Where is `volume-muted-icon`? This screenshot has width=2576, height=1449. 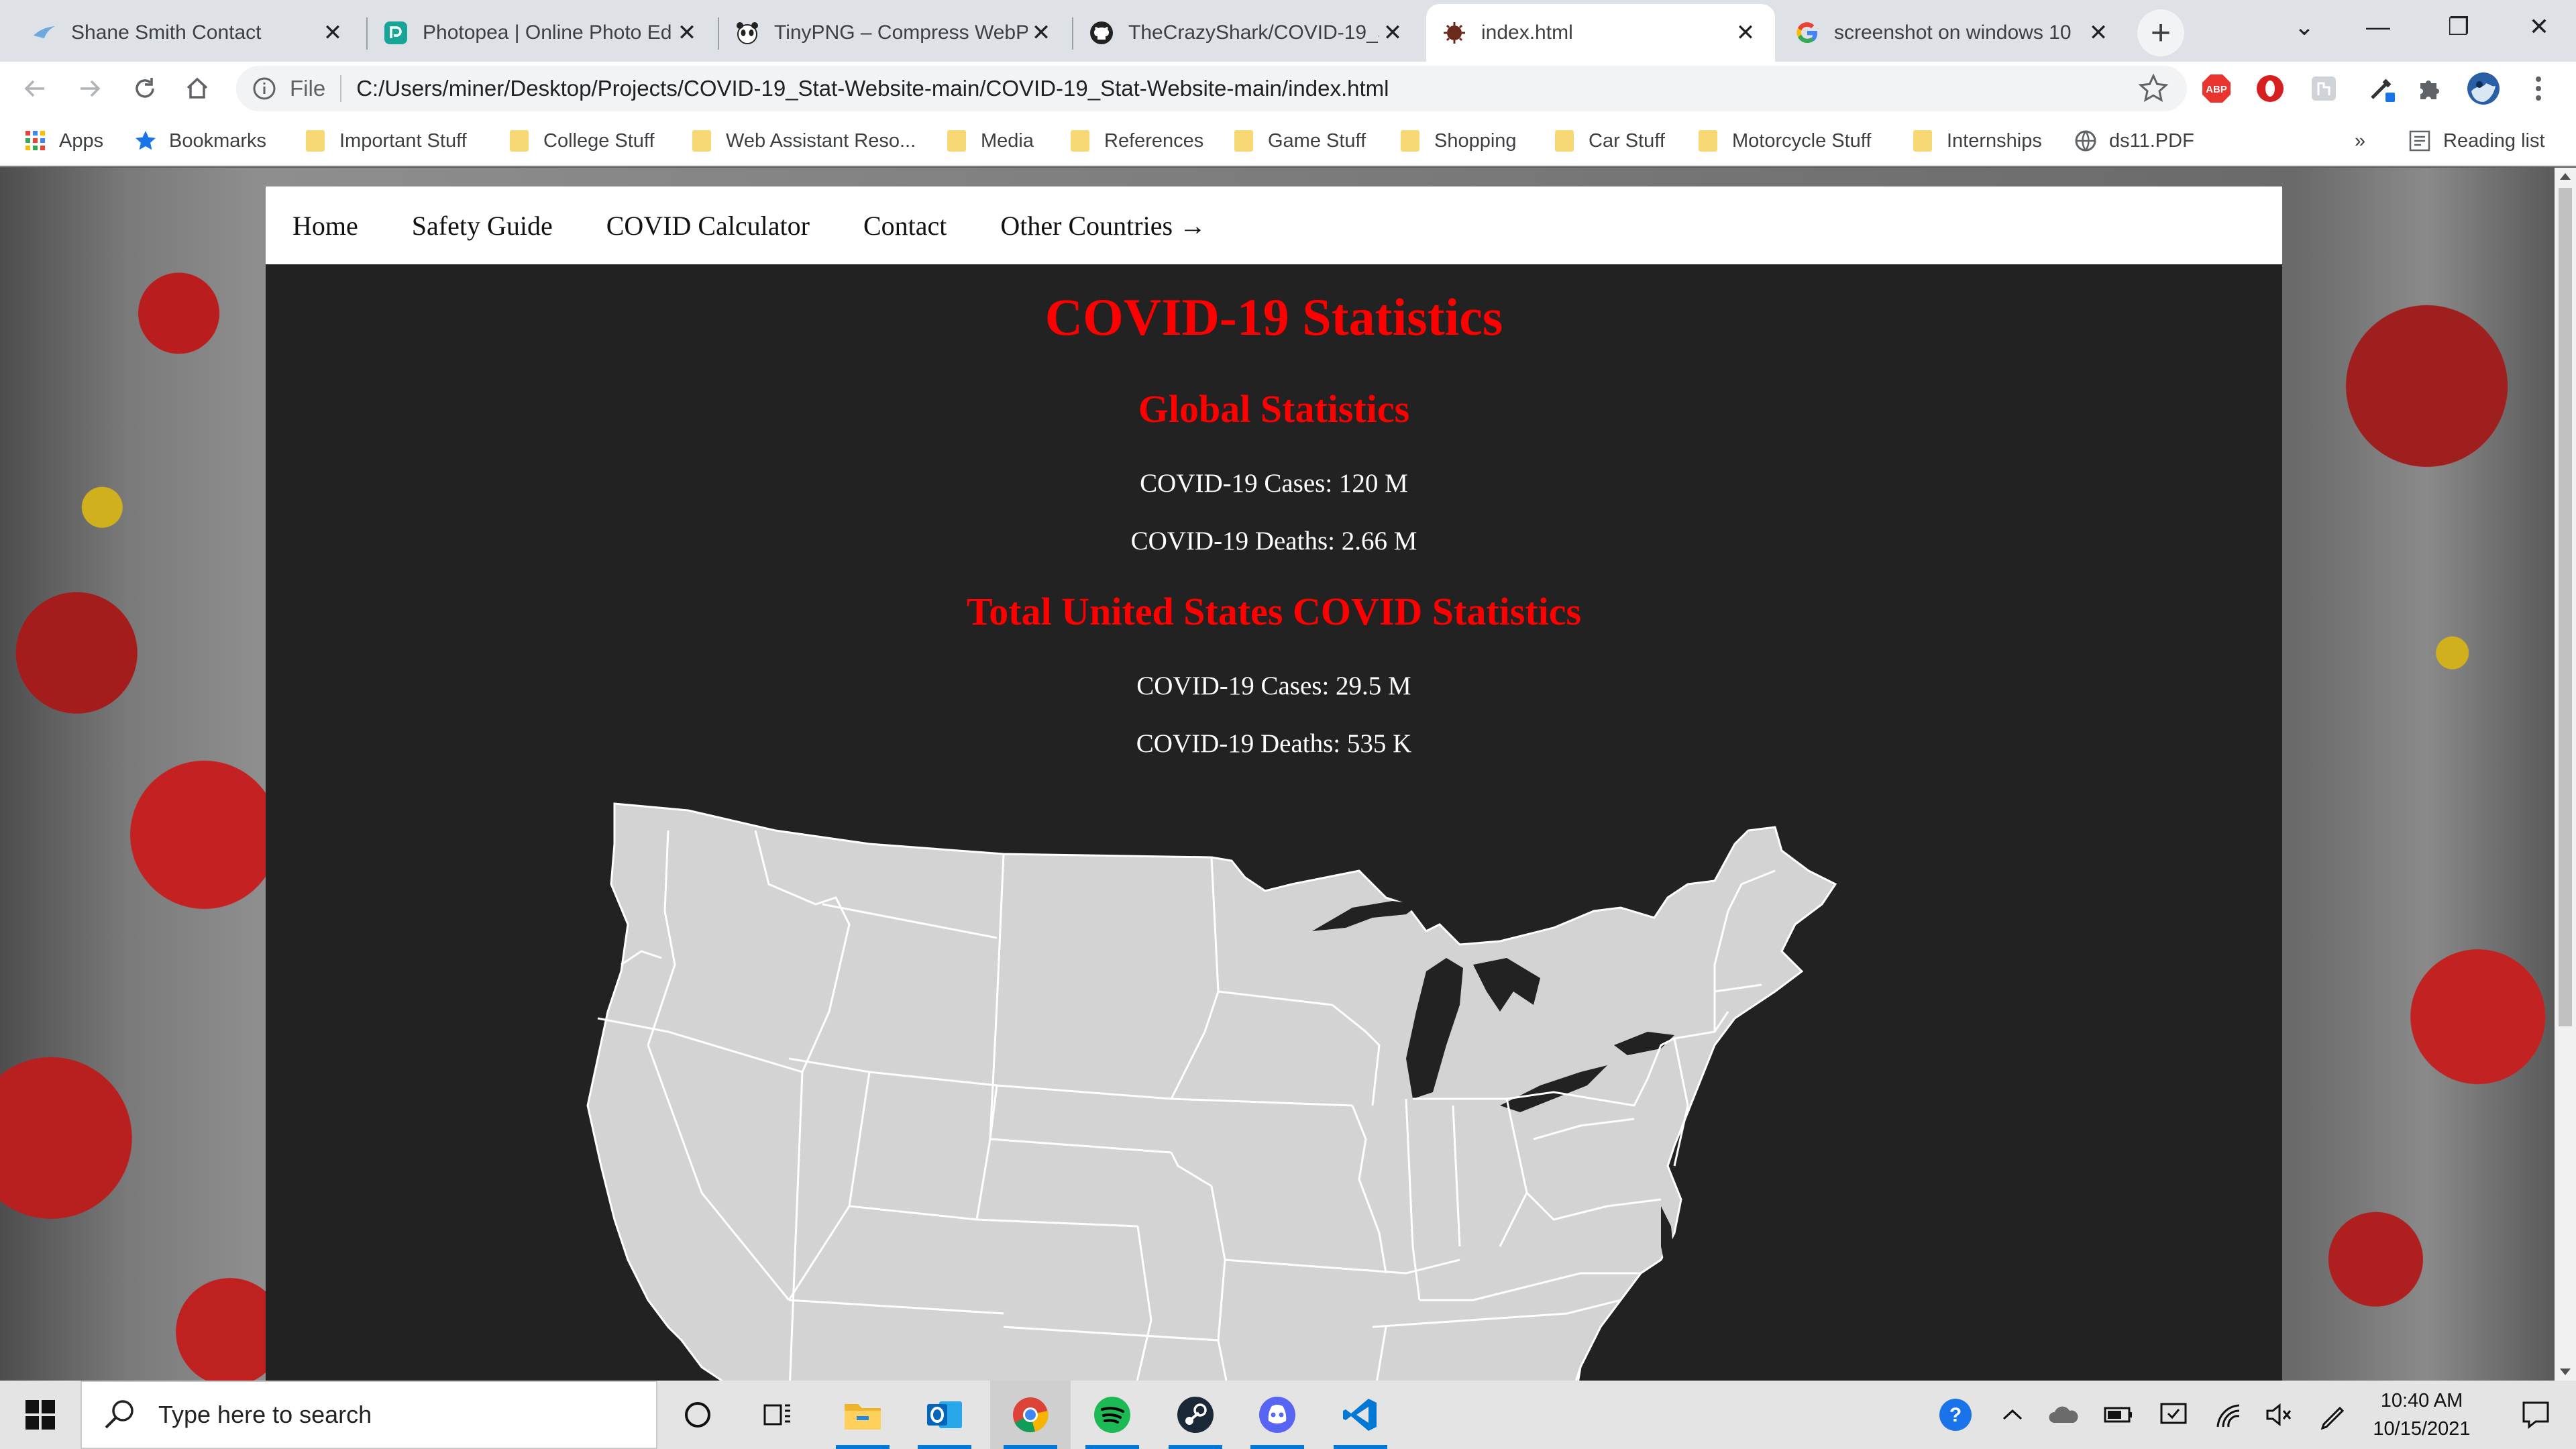 volume-muted-icon is located at coordinates (2279, 1415).